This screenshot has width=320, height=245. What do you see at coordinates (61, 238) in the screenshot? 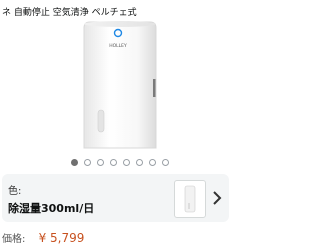
I see `price-value: ¥ 5,799` at bounding box center [61, 238].